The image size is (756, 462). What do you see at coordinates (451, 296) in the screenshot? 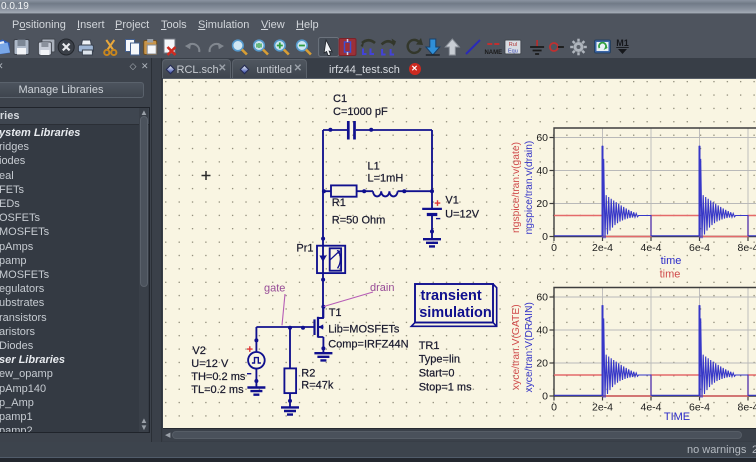
I see `svg-text: transient` at bounding box center [451, 296].